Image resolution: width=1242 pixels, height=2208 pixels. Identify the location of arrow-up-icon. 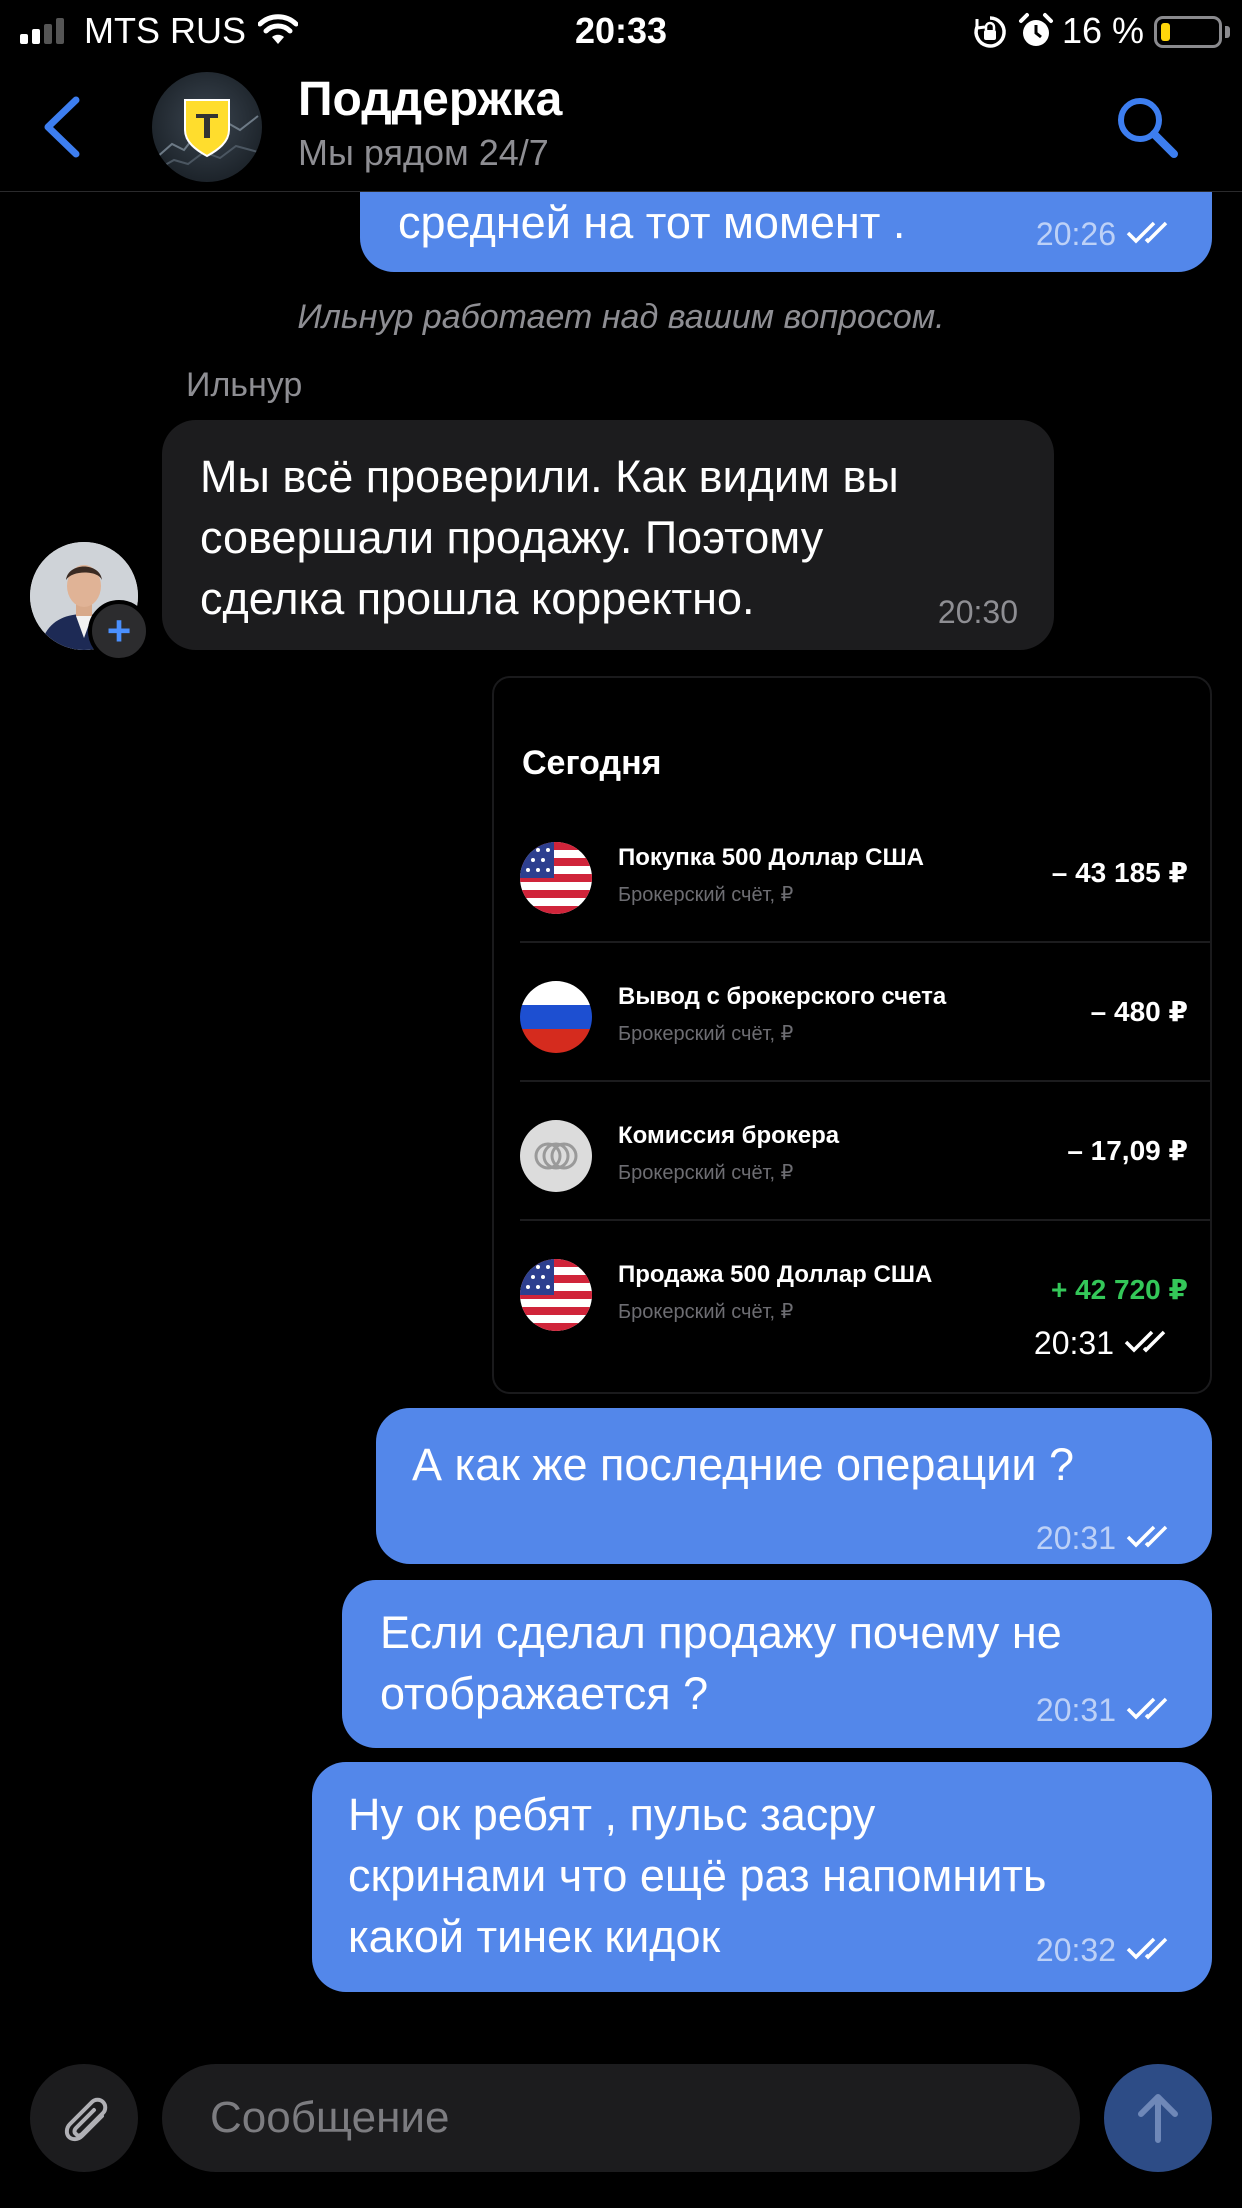
(1158, 2118).